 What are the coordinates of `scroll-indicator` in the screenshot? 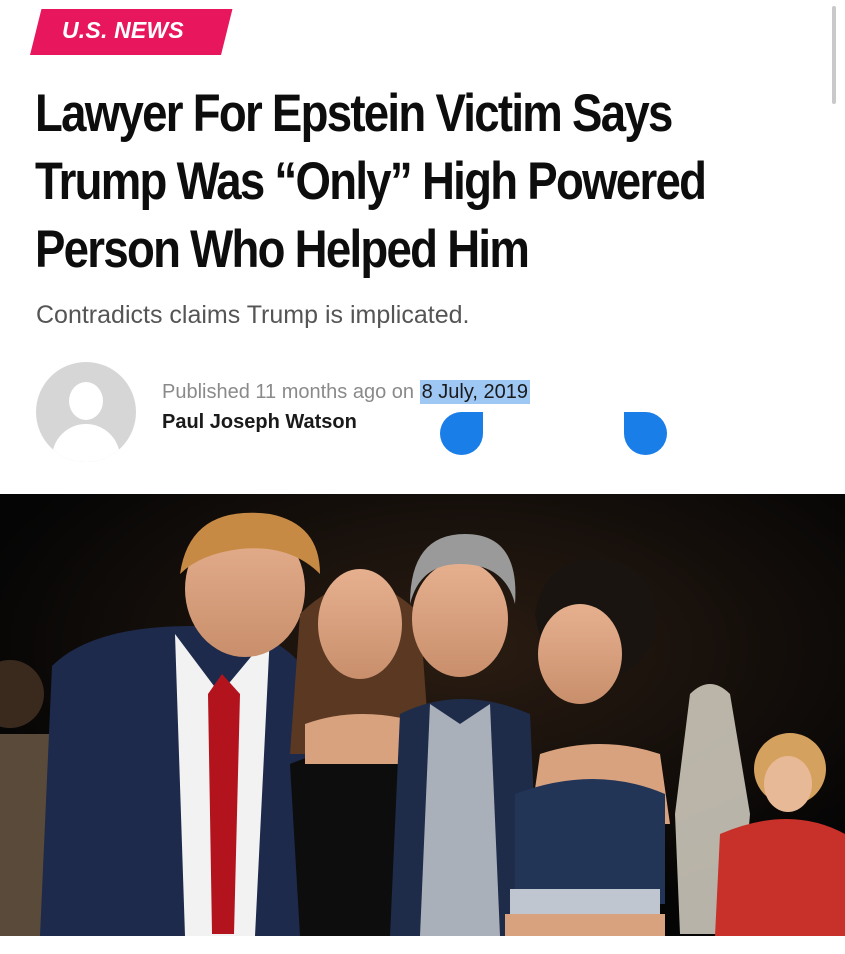 It's located at (834, 55).